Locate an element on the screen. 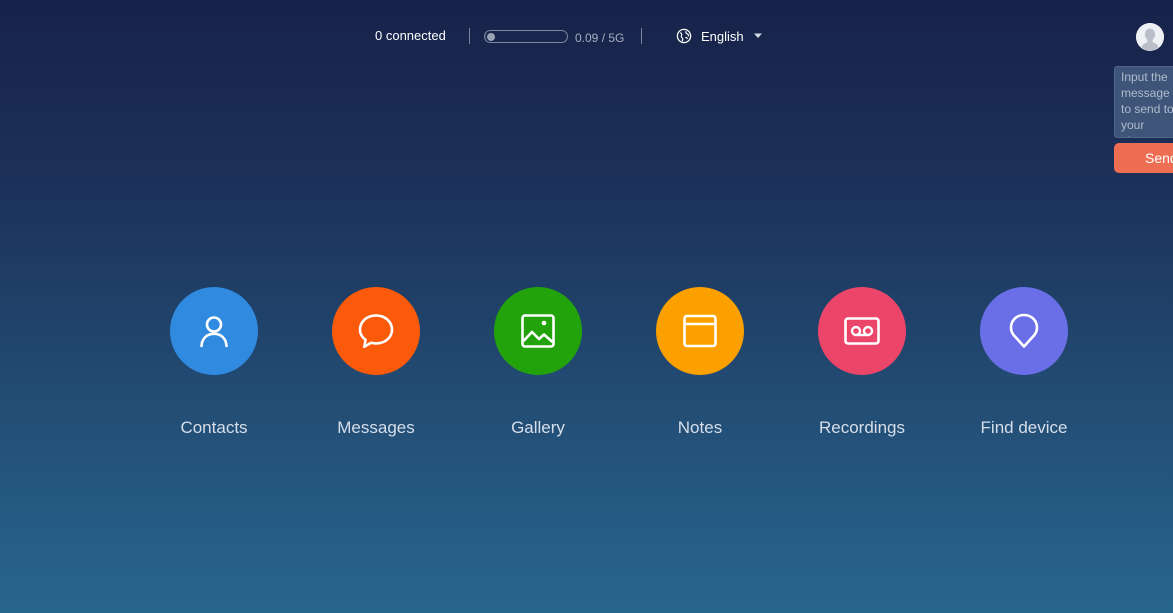  app-notes: Notes is located at coordinates (700, 362).